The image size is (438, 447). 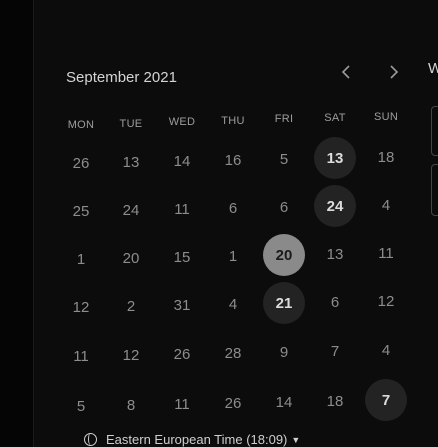 What do you see at coordinates (131, 306) in the screenshot?
I see `day-cell: 2` at bounding box center [131, 306].